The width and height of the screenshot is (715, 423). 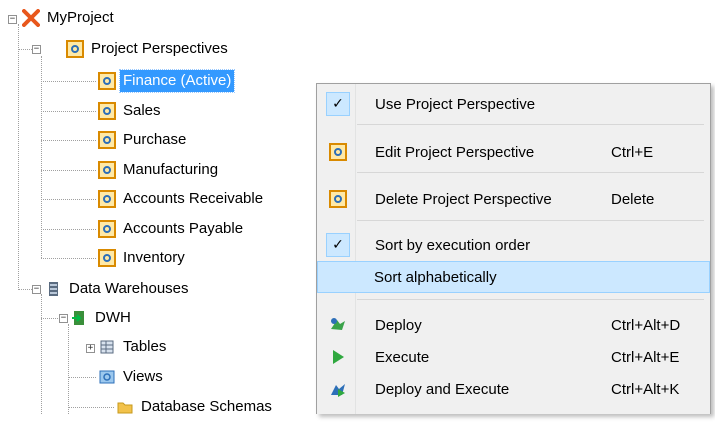 What do you see at coordinates (633, 199) in the screenshot?
I see `menu-item-shortcut: Delete` at bounding box center [633, 199].